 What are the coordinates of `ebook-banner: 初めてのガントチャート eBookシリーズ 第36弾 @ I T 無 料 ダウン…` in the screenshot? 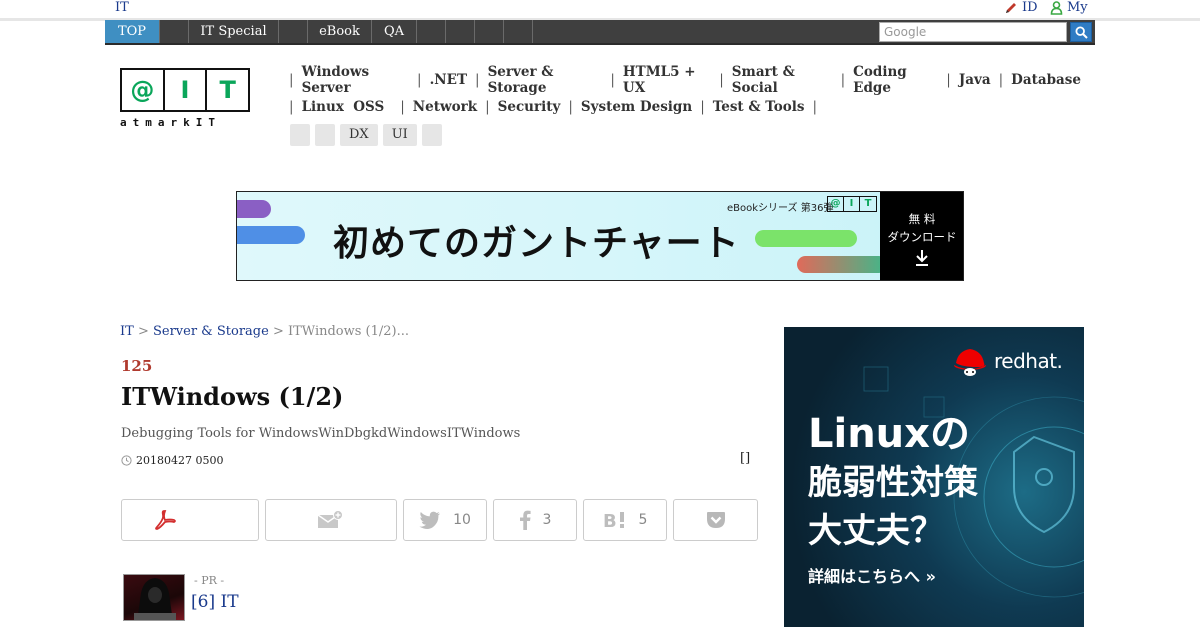 It's located at (600, 236).